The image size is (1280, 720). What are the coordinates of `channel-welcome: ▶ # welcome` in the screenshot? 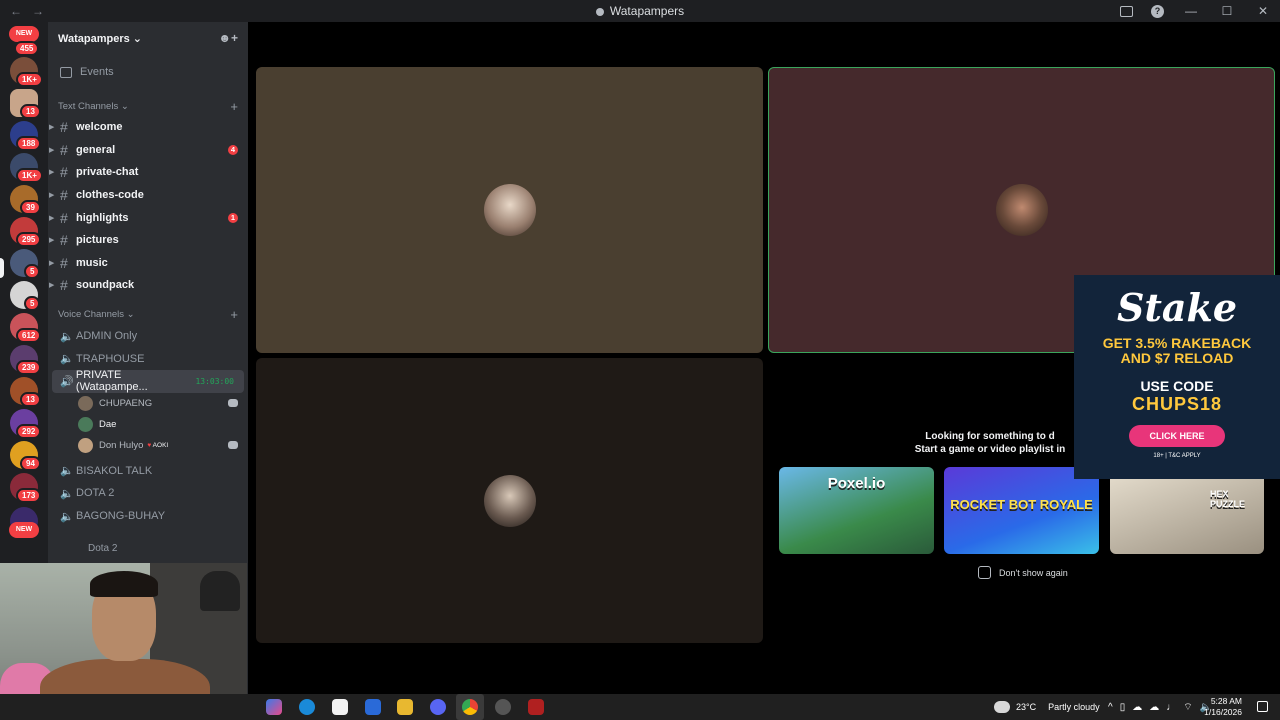 It's located at (148, 127).